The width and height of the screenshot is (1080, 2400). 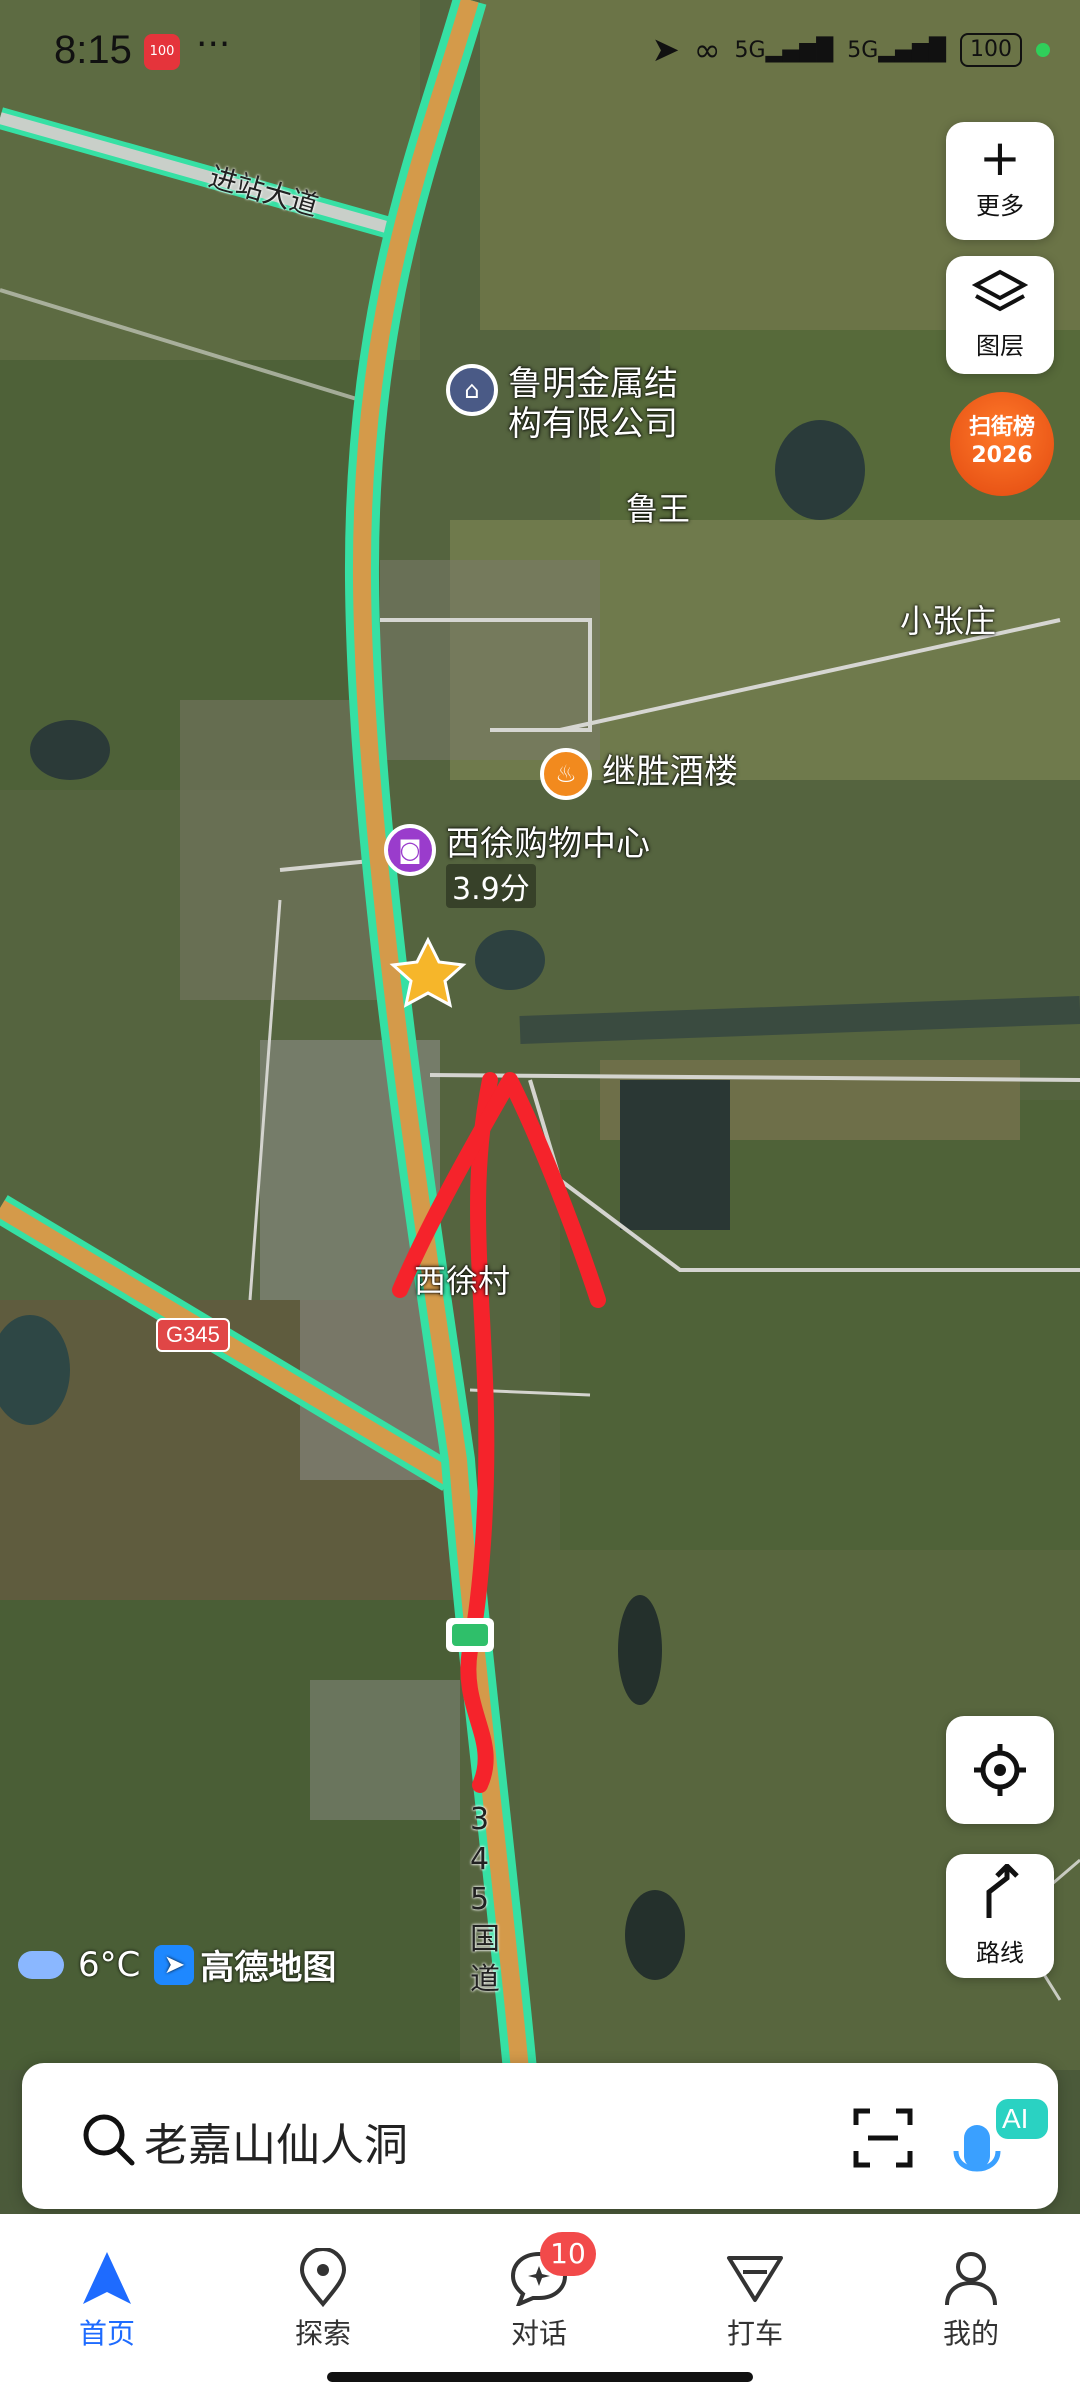 I want to click on temperature: 6°C, so click(x=109, y=1965).